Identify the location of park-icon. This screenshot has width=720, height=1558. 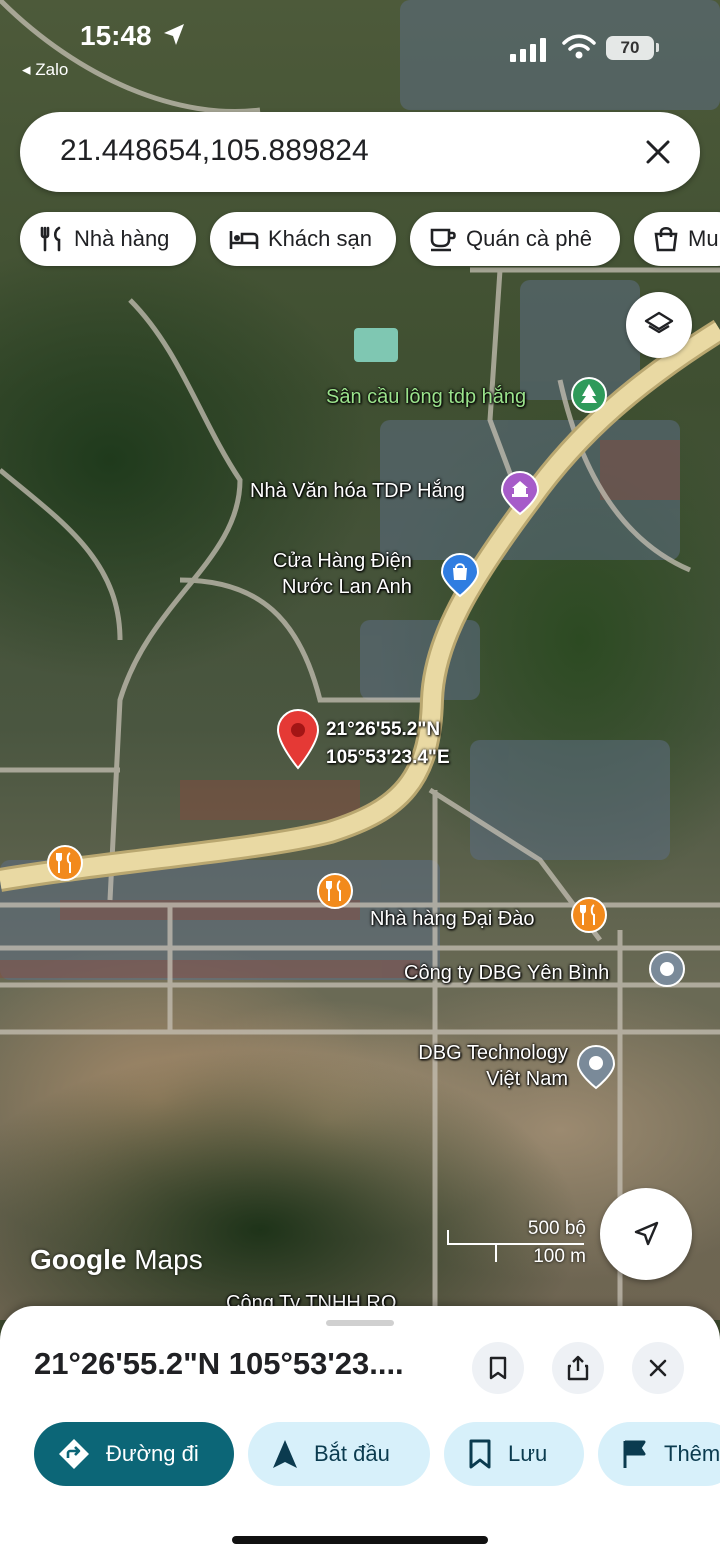
(589, 395).